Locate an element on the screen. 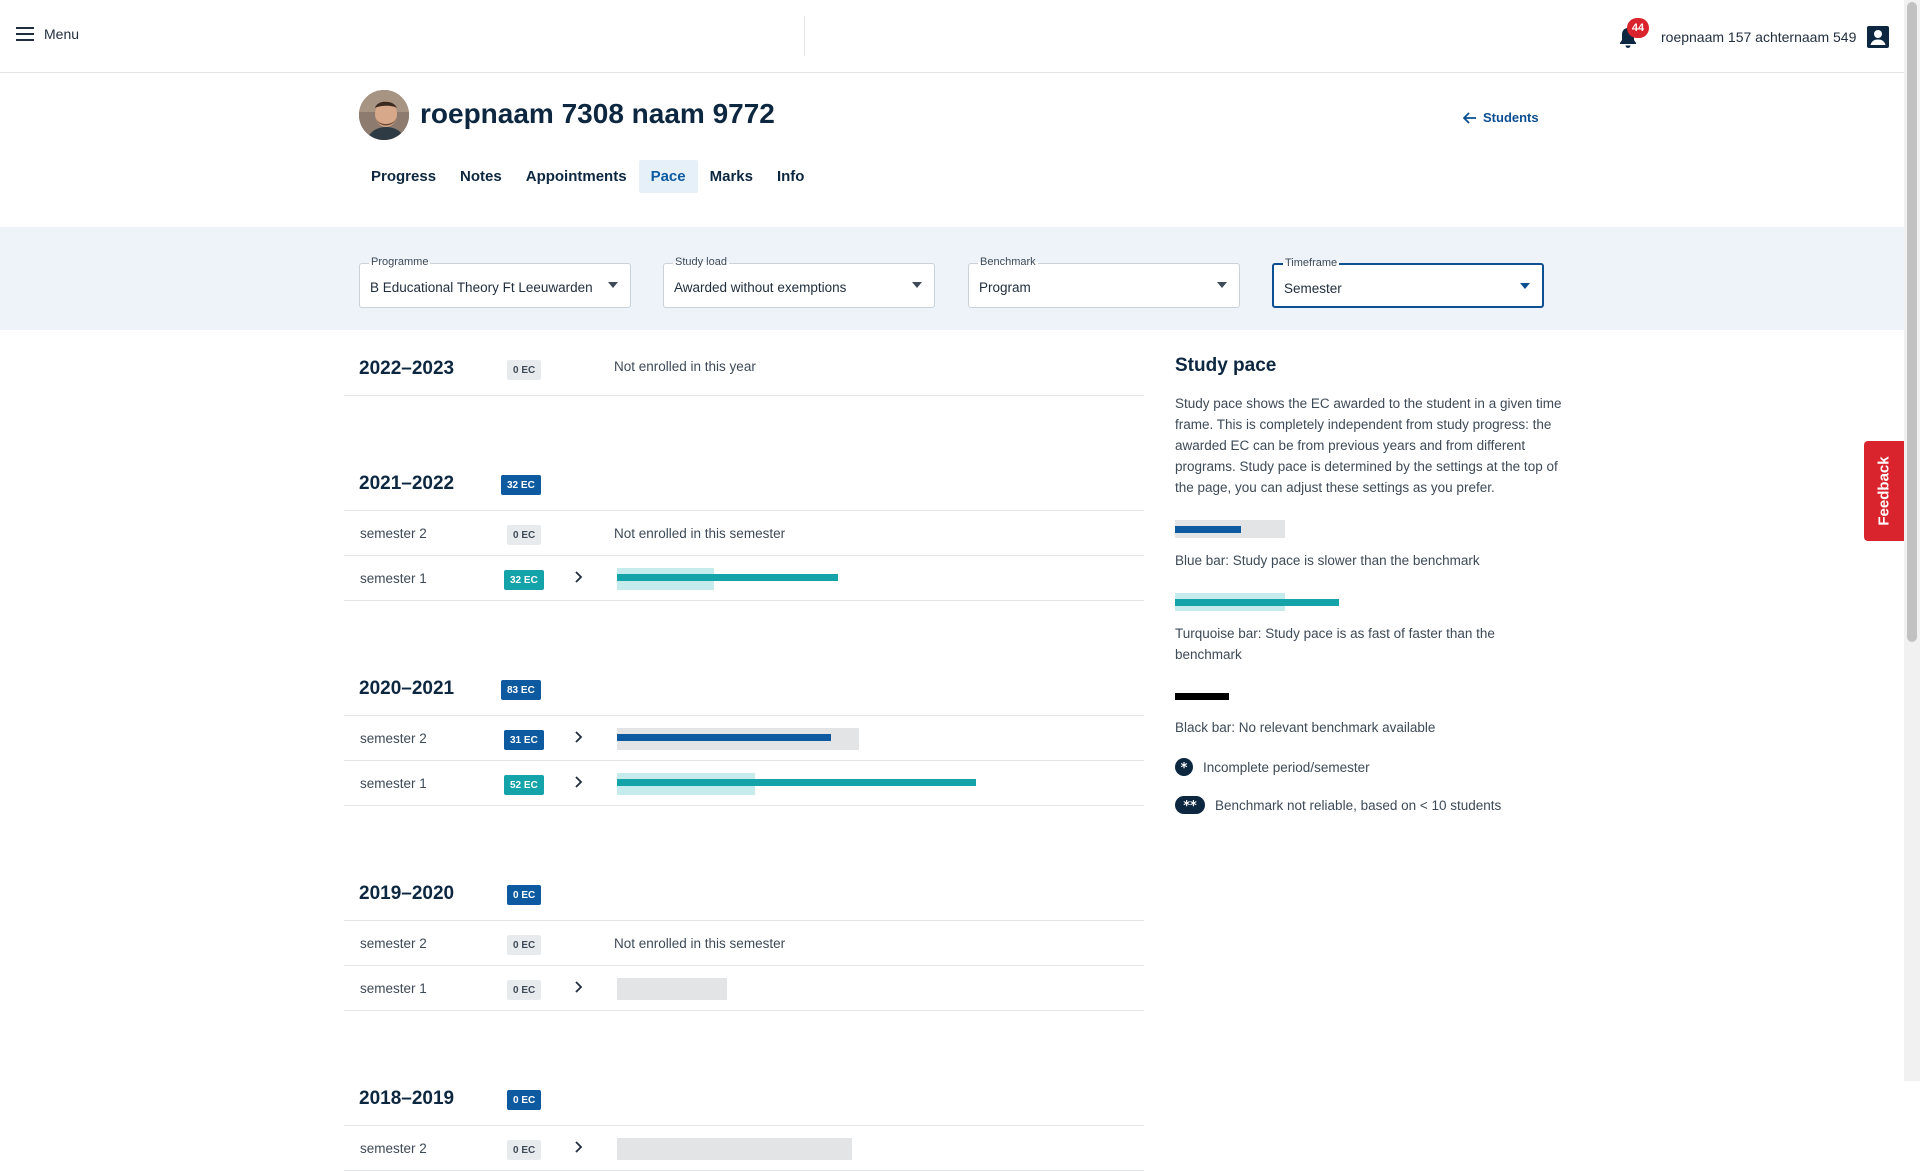  asterisk-icon: * is located at coordinates (1184, 767).